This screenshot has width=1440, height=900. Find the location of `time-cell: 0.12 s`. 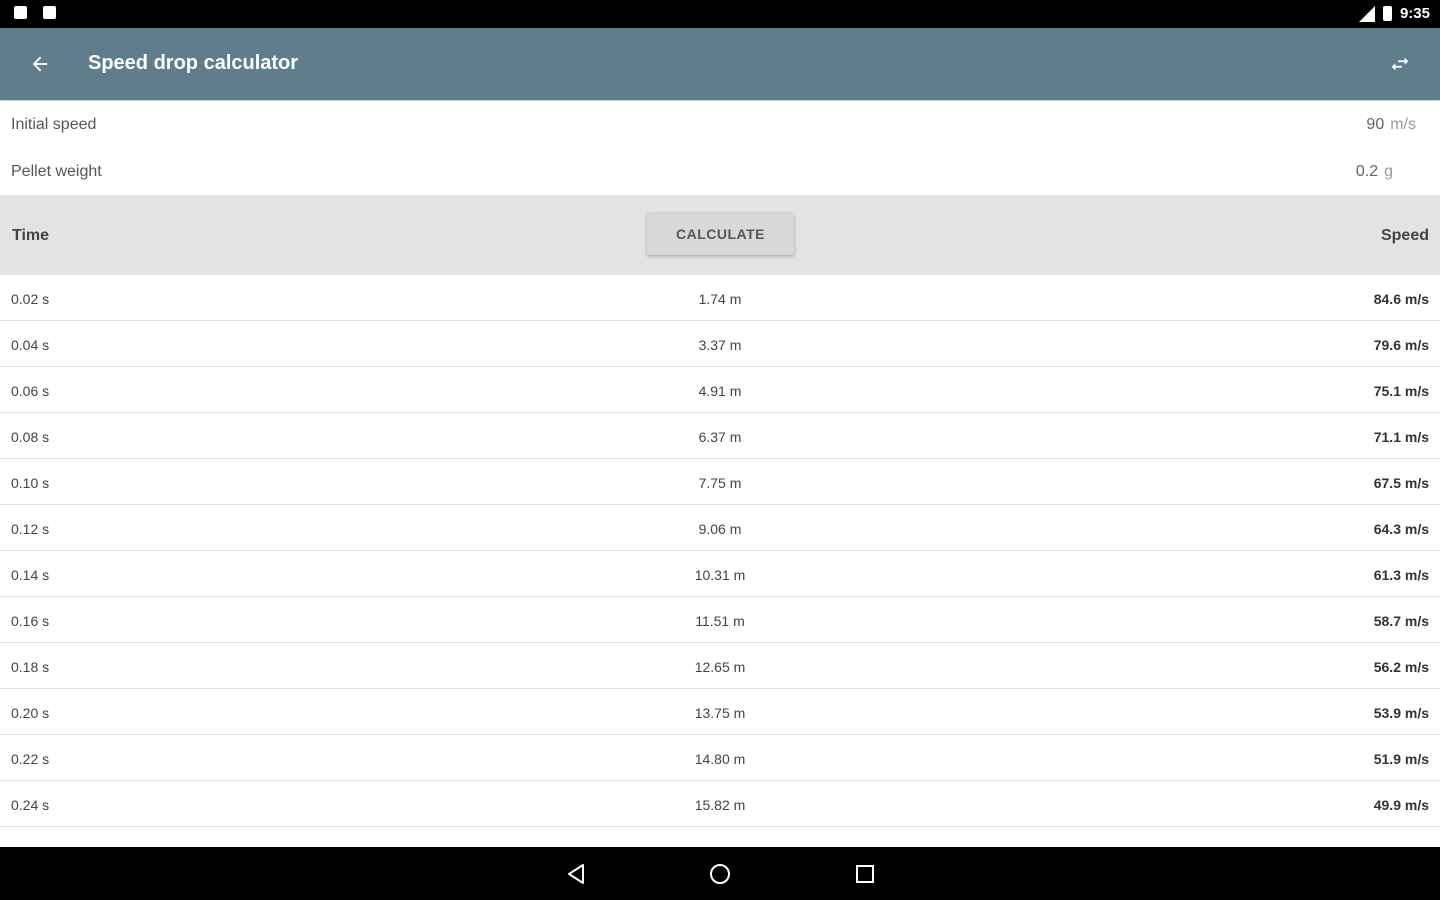

time-cell: 0.12 s is located at coordinates (30, 529).